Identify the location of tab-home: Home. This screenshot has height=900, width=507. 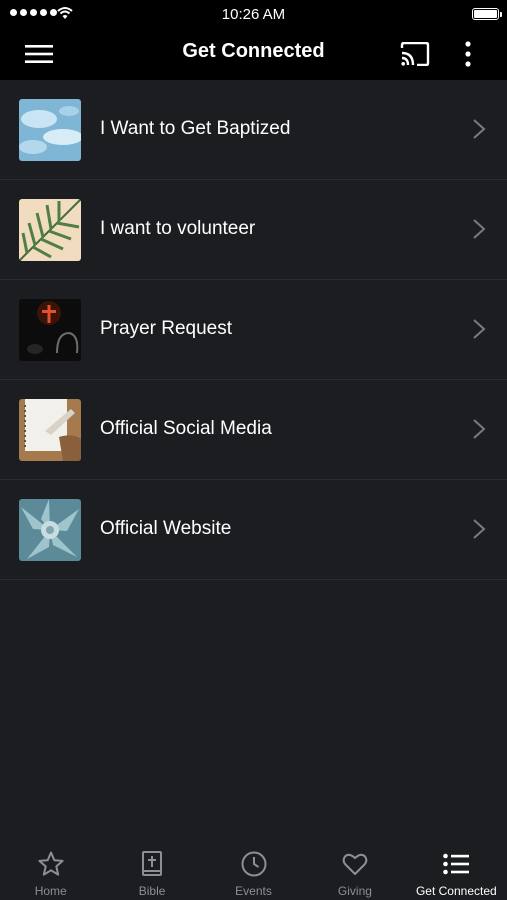
(50, 872).